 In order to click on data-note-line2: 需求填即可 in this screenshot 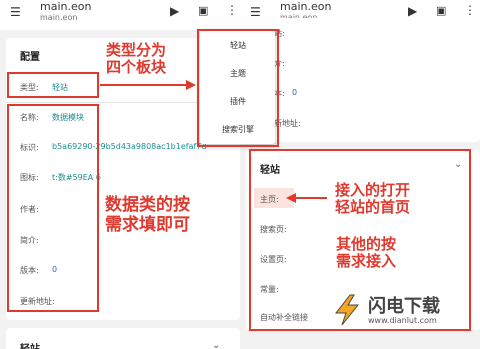, I will do `click(147, 224)`.